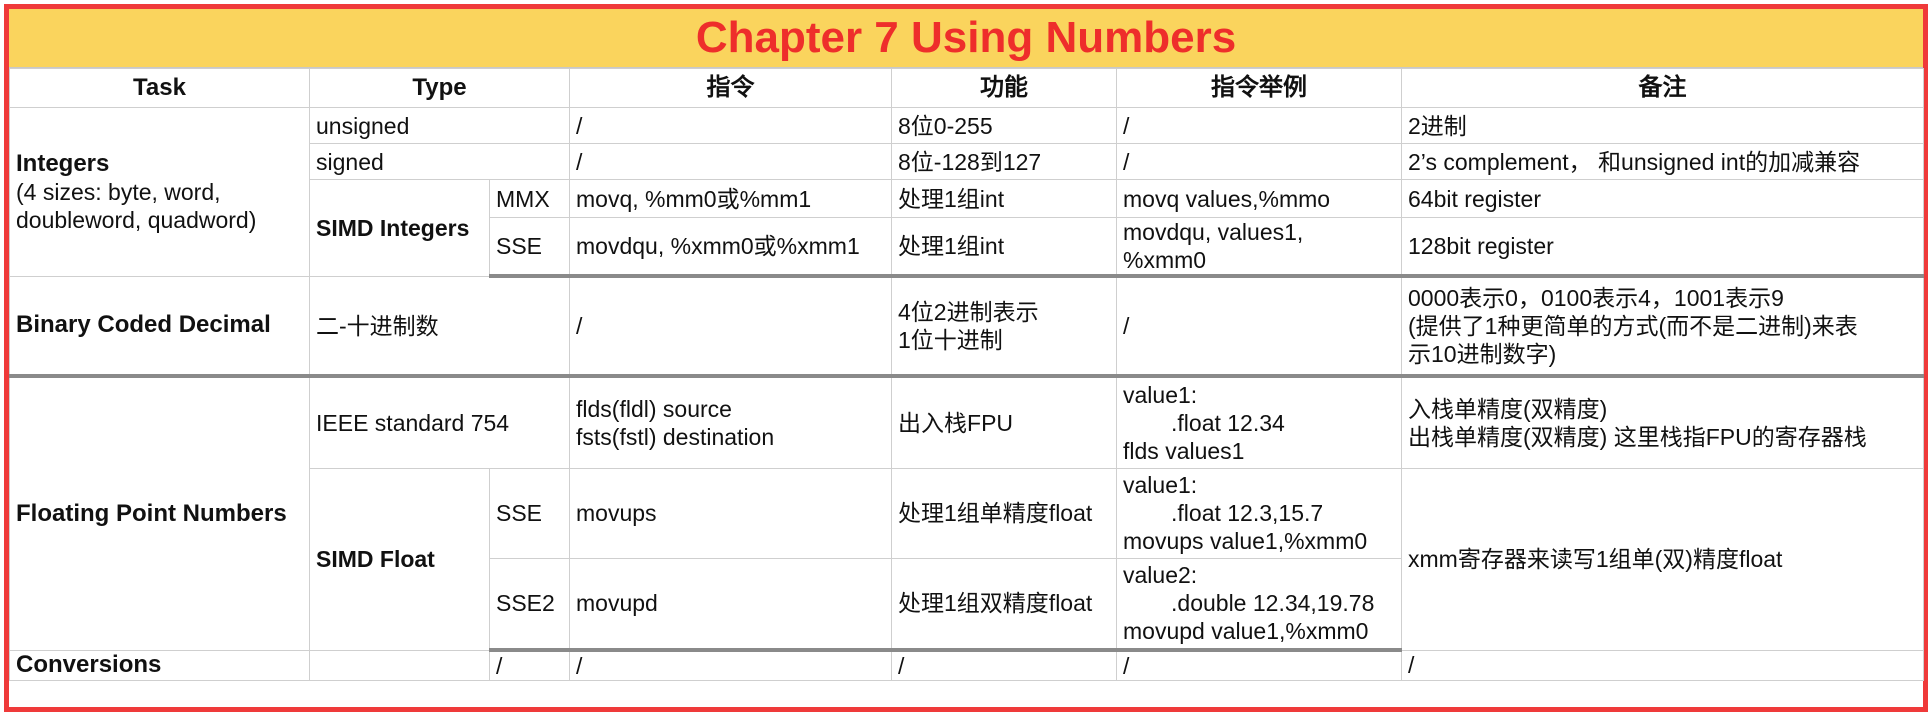 The image size is (1928, 712). What do you see at coordinates (1259, 665) in the screenshot?
I see `example-conversions: /` at bounding box center [1259, 665].